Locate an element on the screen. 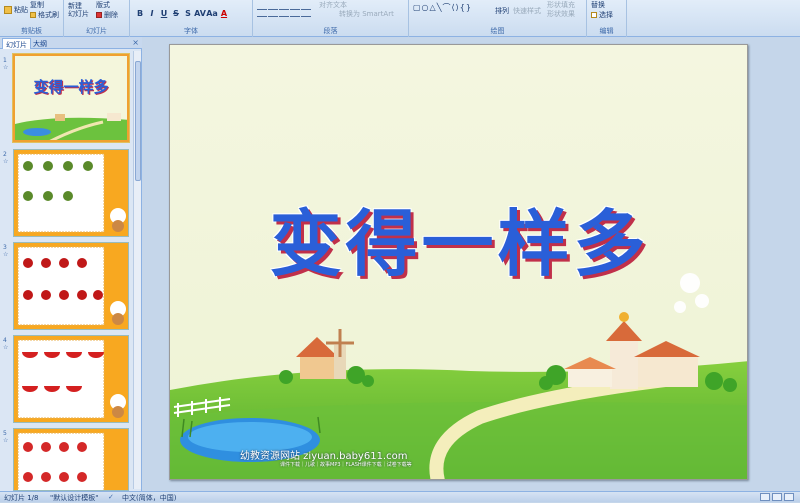  editing-group: 替换 选择 编辑 is located at coordinates (607, 18).